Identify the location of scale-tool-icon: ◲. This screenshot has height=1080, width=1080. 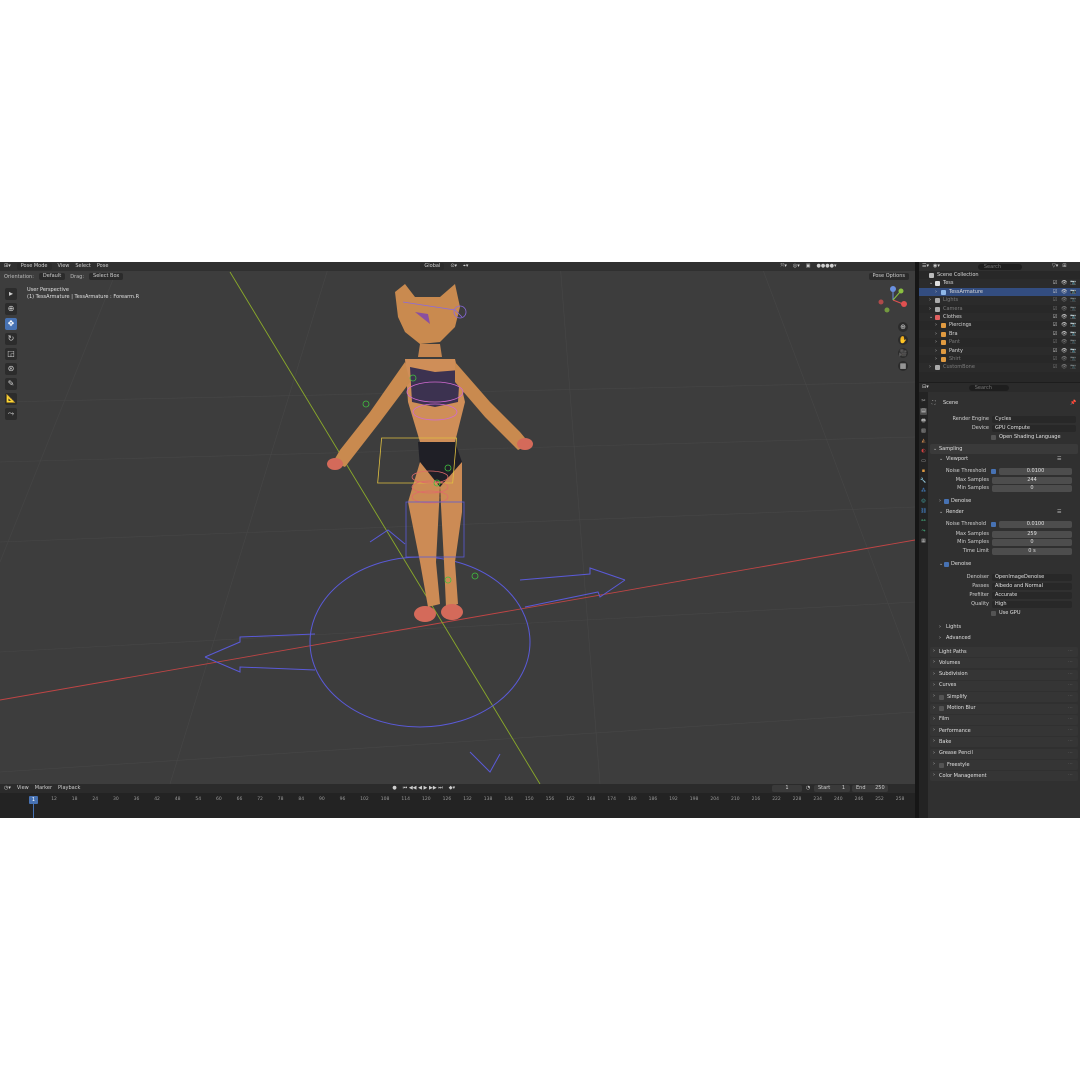
(11, 354).